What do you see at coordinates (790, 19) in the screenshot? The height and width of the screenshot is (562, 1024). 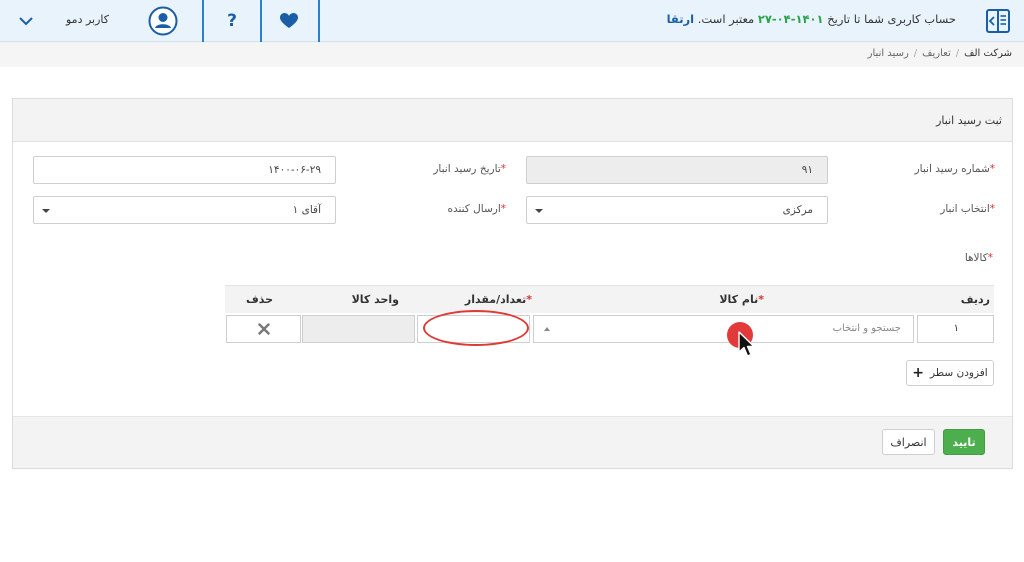 I see `expiry-date: ۱۴۰۱-۰۴-۲۷` at bounding box center [790, 19].